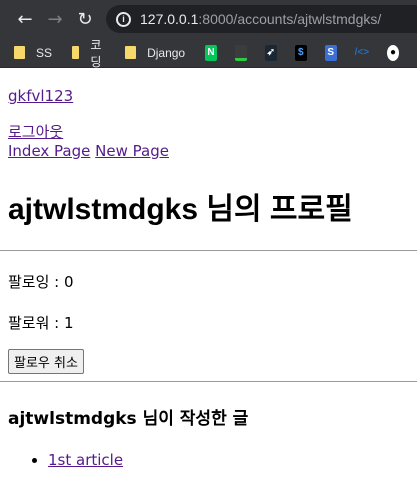 This screenshot has height=493, width=417. I want to click on username-link: gkfvl123, so click(40, 96).